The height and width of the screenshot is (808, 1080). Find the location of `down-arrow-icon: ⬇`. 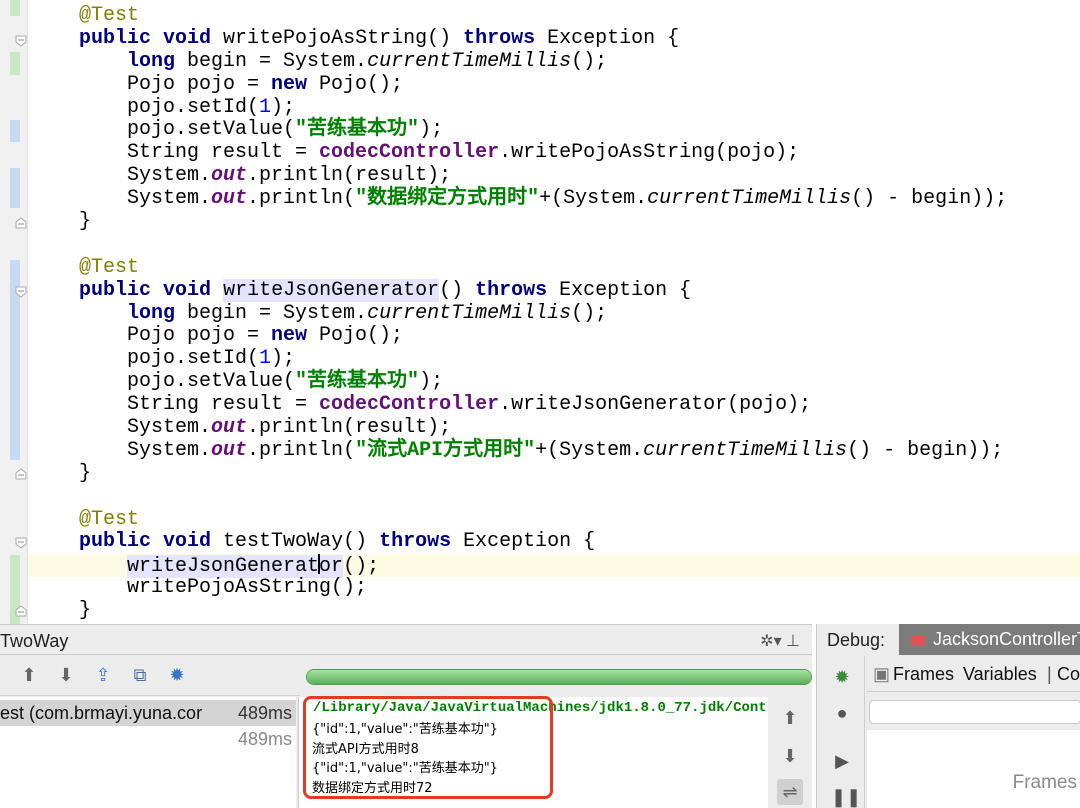

down-arrow-icon: ⬇ is located at coordinates (66, 675).